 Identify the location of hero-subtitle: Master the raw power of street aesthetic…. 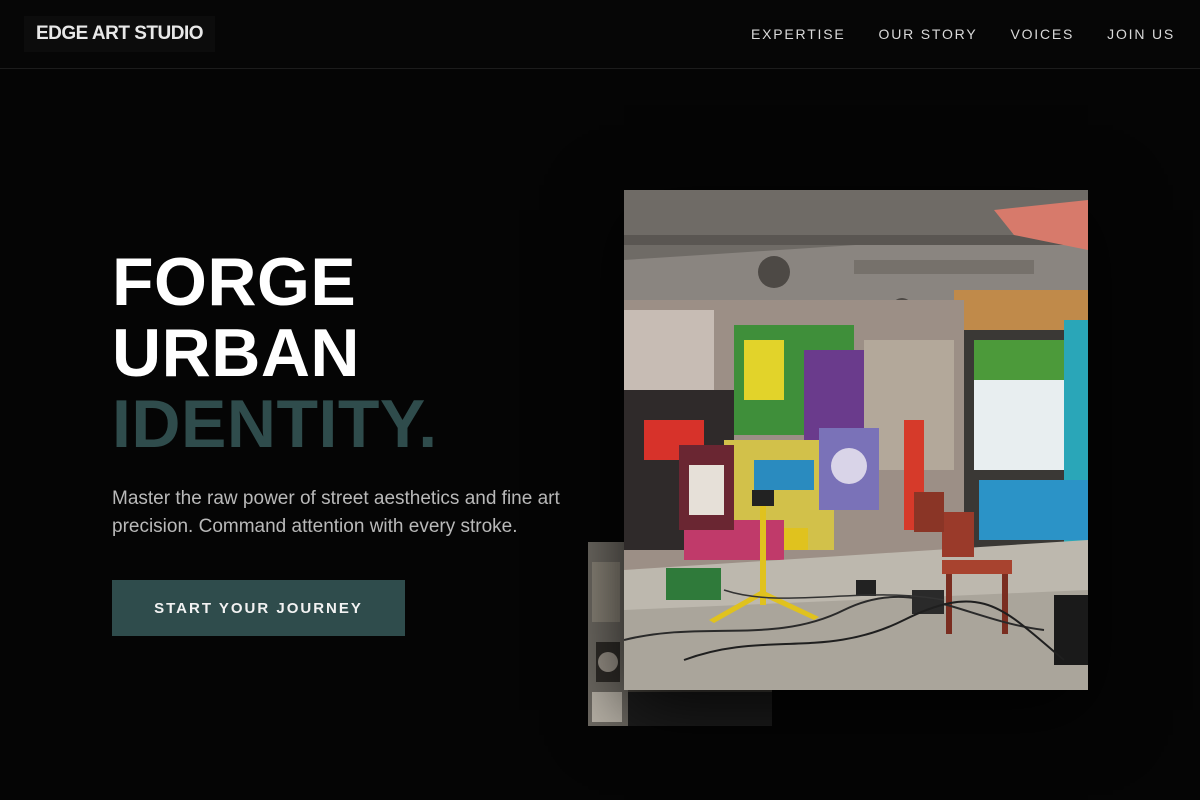
(336, 512).